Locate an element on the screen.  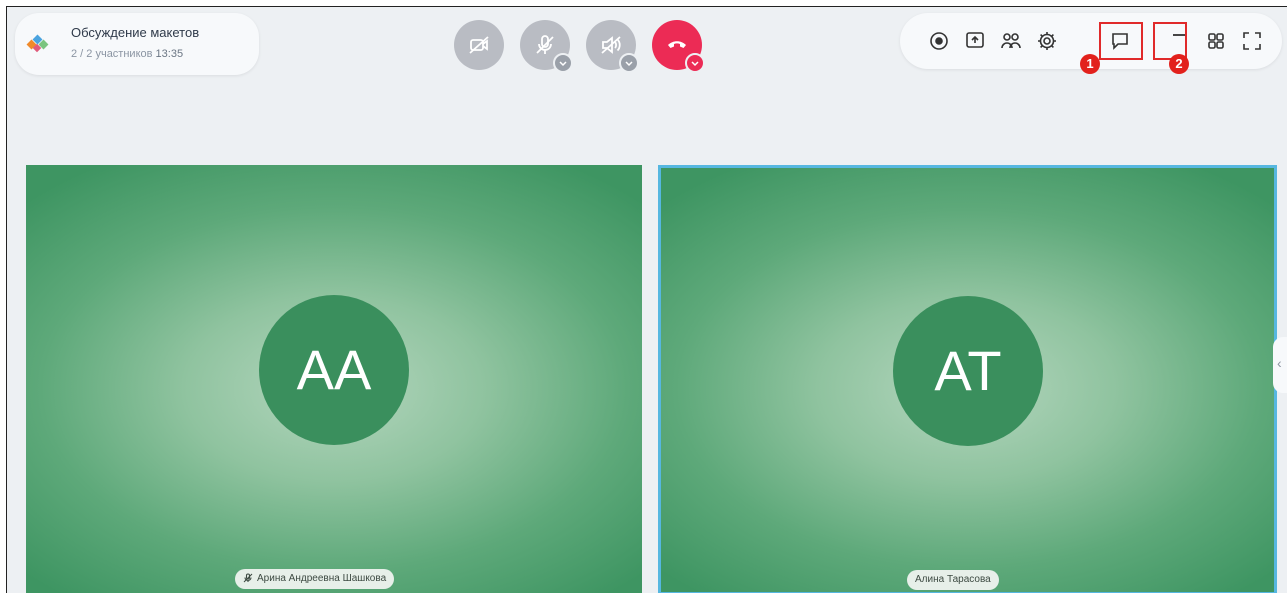
chevron-left-icon: ‹ is located at coordinates (1279, 363).